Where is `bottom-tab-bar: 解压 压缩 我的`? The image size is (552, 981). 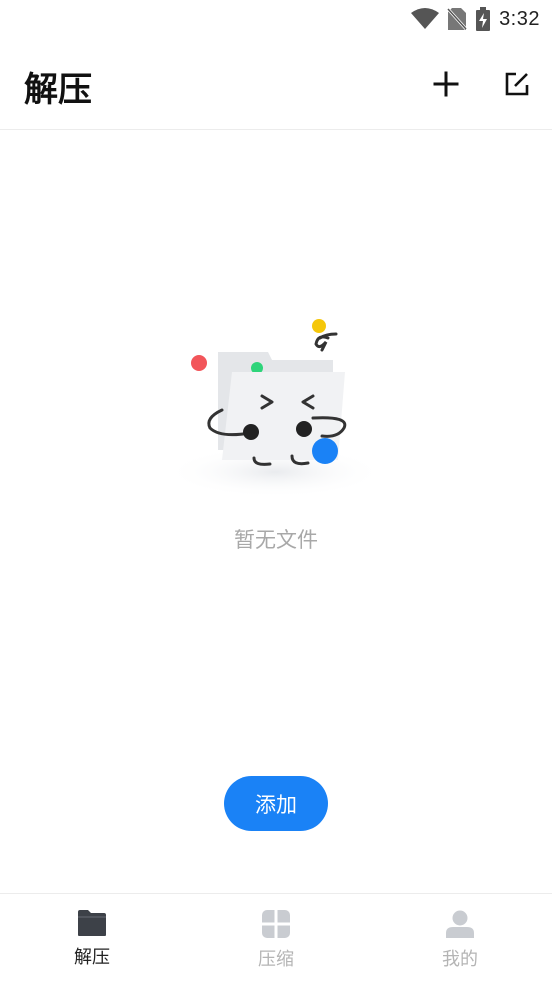
bottom-tab-bar: 解压 压缩 我的 is located at coordinates (276, 937).